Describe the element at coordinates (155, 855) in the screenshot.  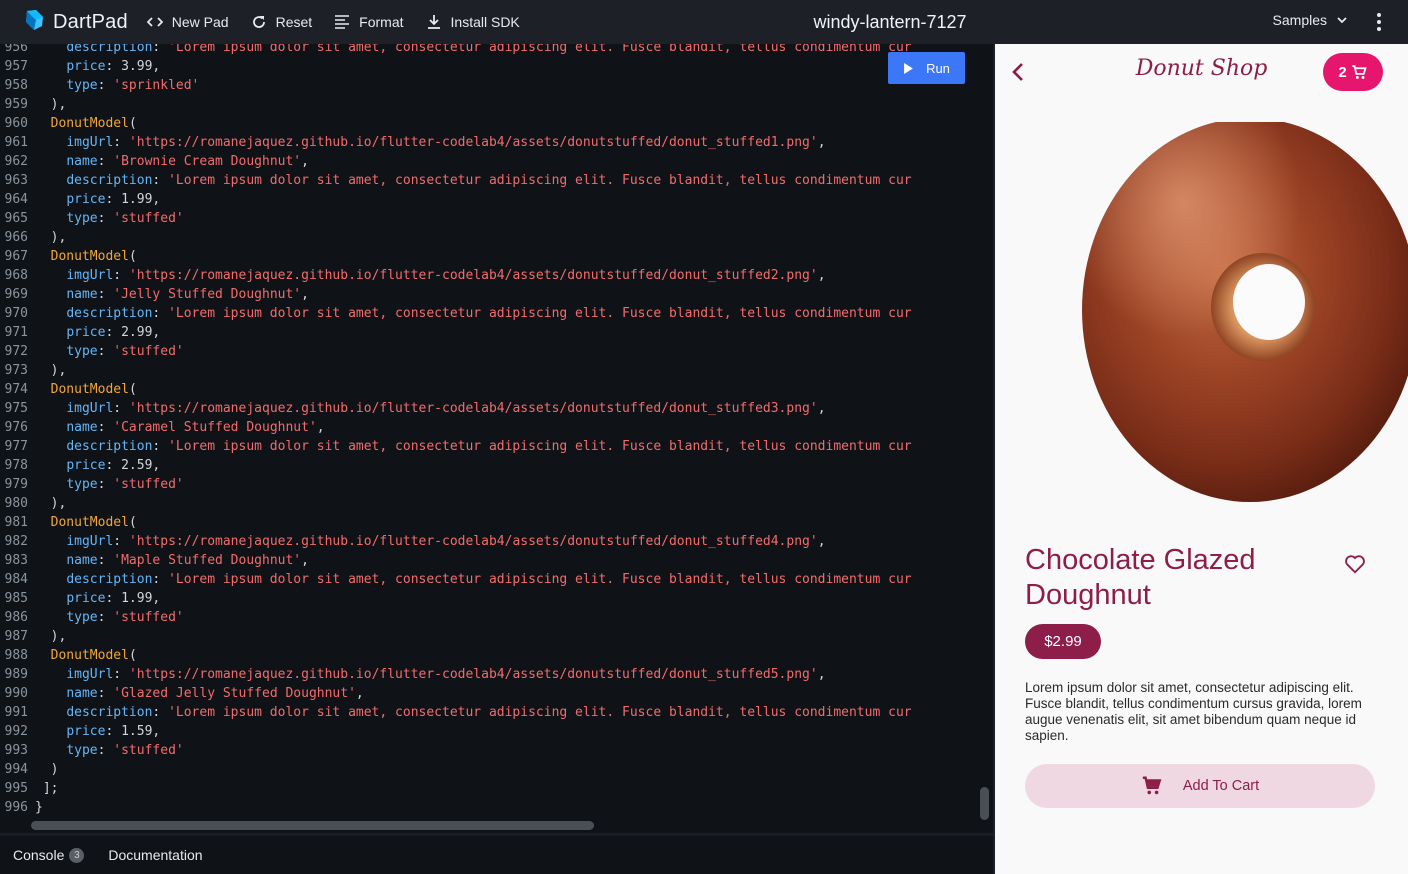
I see `tab-documentation: Documentation` at that location.